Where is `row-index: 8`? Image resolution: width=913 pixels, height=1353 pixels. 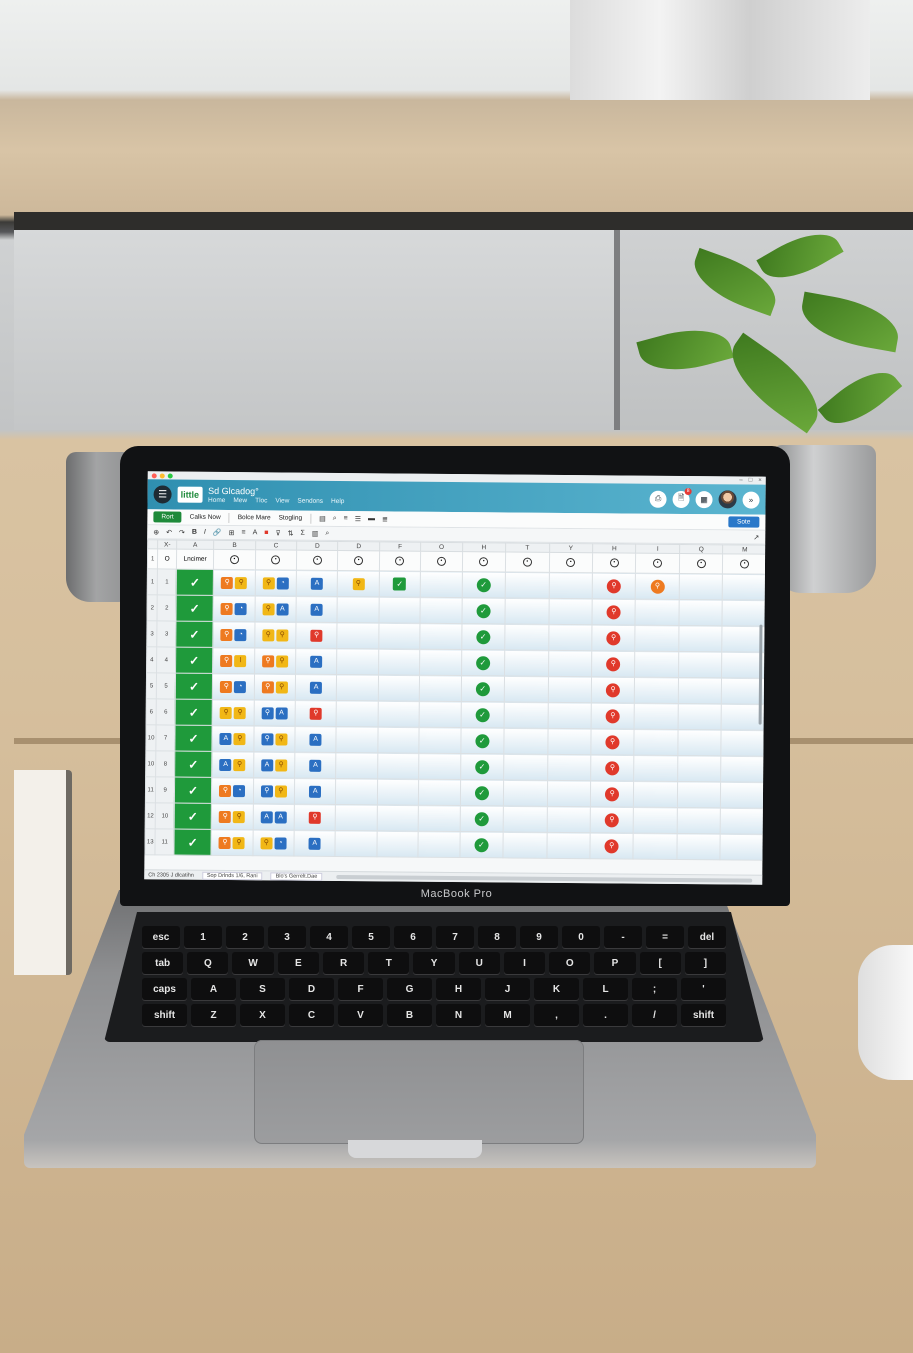
row-index: 8 is located at coordinates (165, 764).